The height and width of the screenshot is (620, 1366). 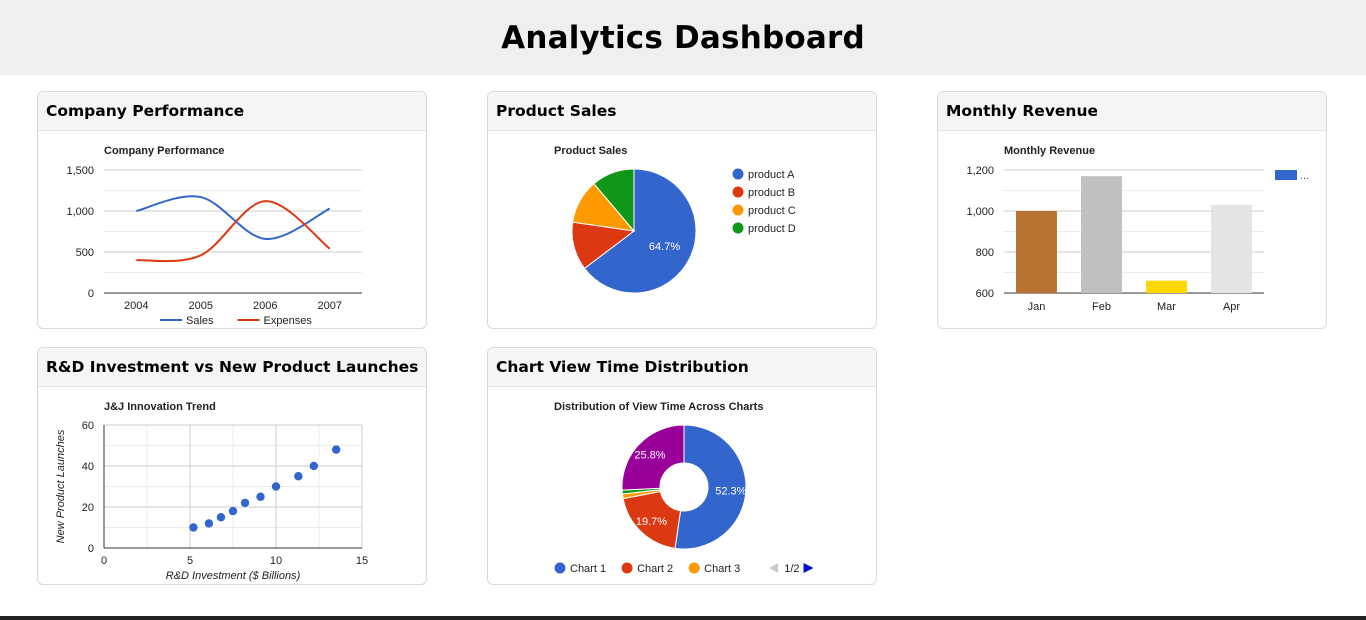 I want to click on card-header: Company Performance, so click(x=232, y=111).